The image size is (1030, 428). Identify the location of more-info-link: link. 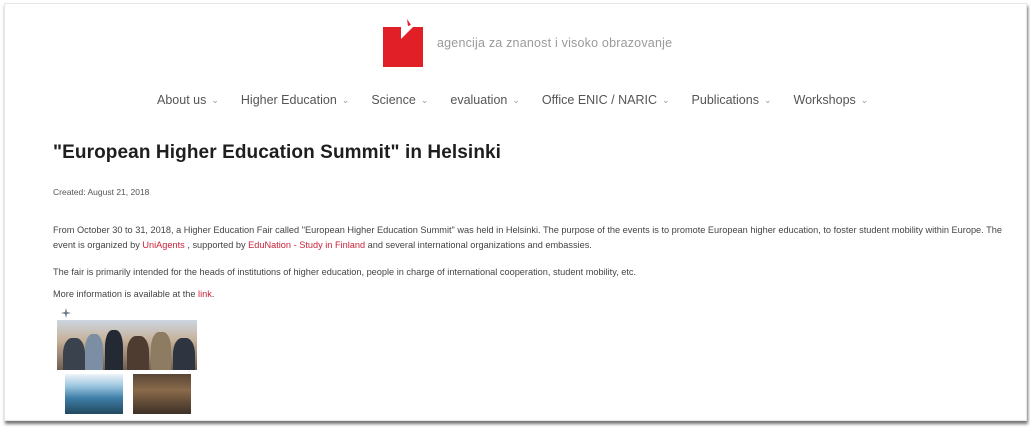
(205, 294).